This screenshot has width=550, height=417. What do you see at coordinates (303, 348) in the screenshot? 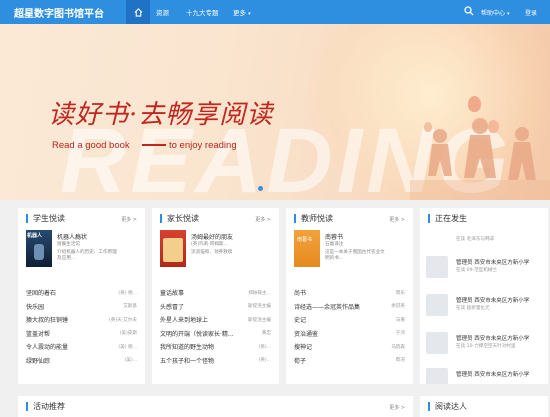
I see `book-title: 搜神记` at bounding box center [303, 348].